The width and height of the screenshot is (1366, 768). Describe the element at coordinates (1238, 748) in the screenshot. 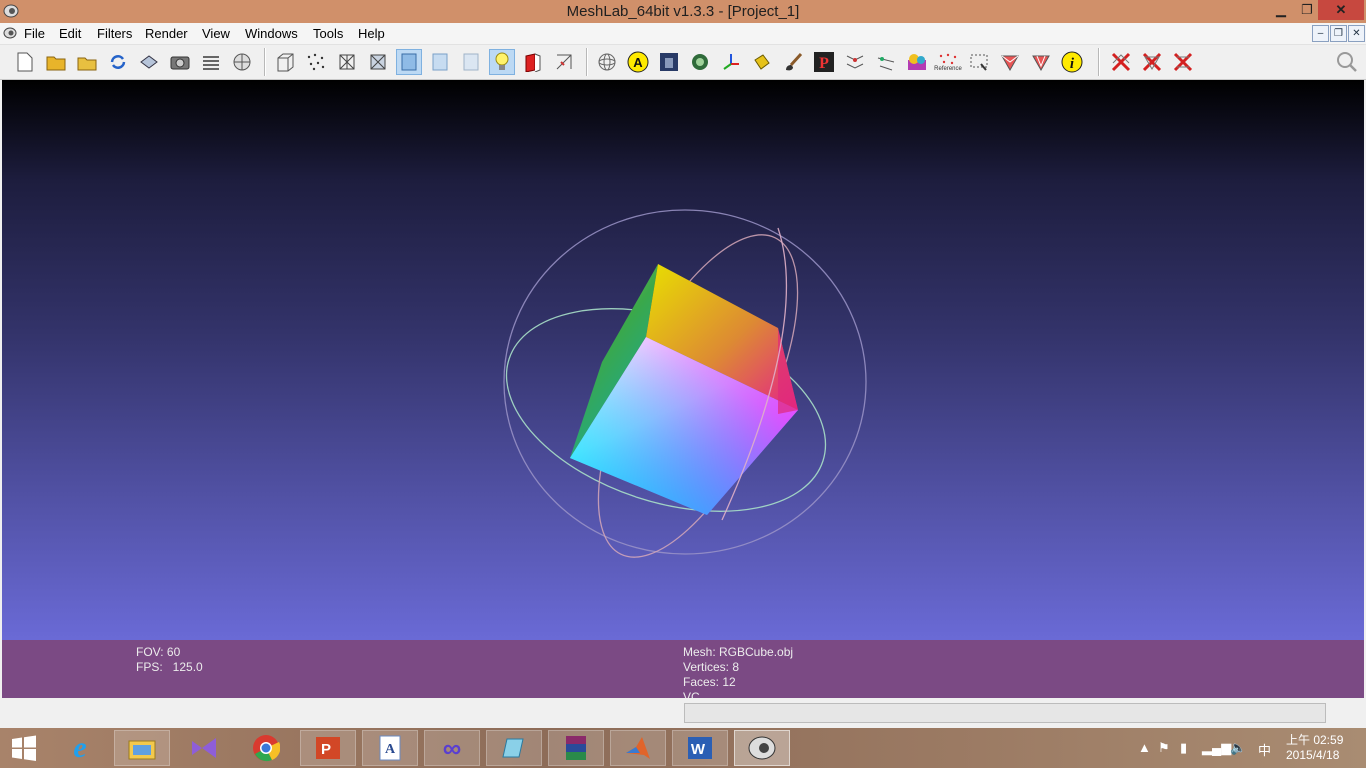

I see `volume-icon: 🔈` at that location.